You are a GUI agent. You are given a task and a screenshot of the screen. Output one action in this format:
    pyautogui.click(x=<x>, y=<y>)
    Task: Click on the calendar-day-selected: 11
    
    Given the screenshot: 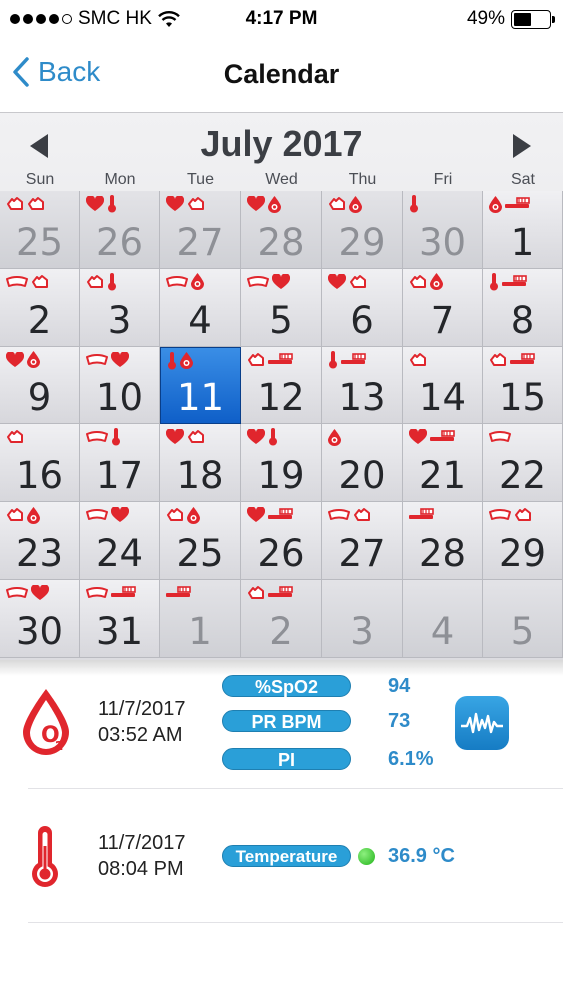 What is the action you would take?
    pyautogui.click(x=200, y=385)
    